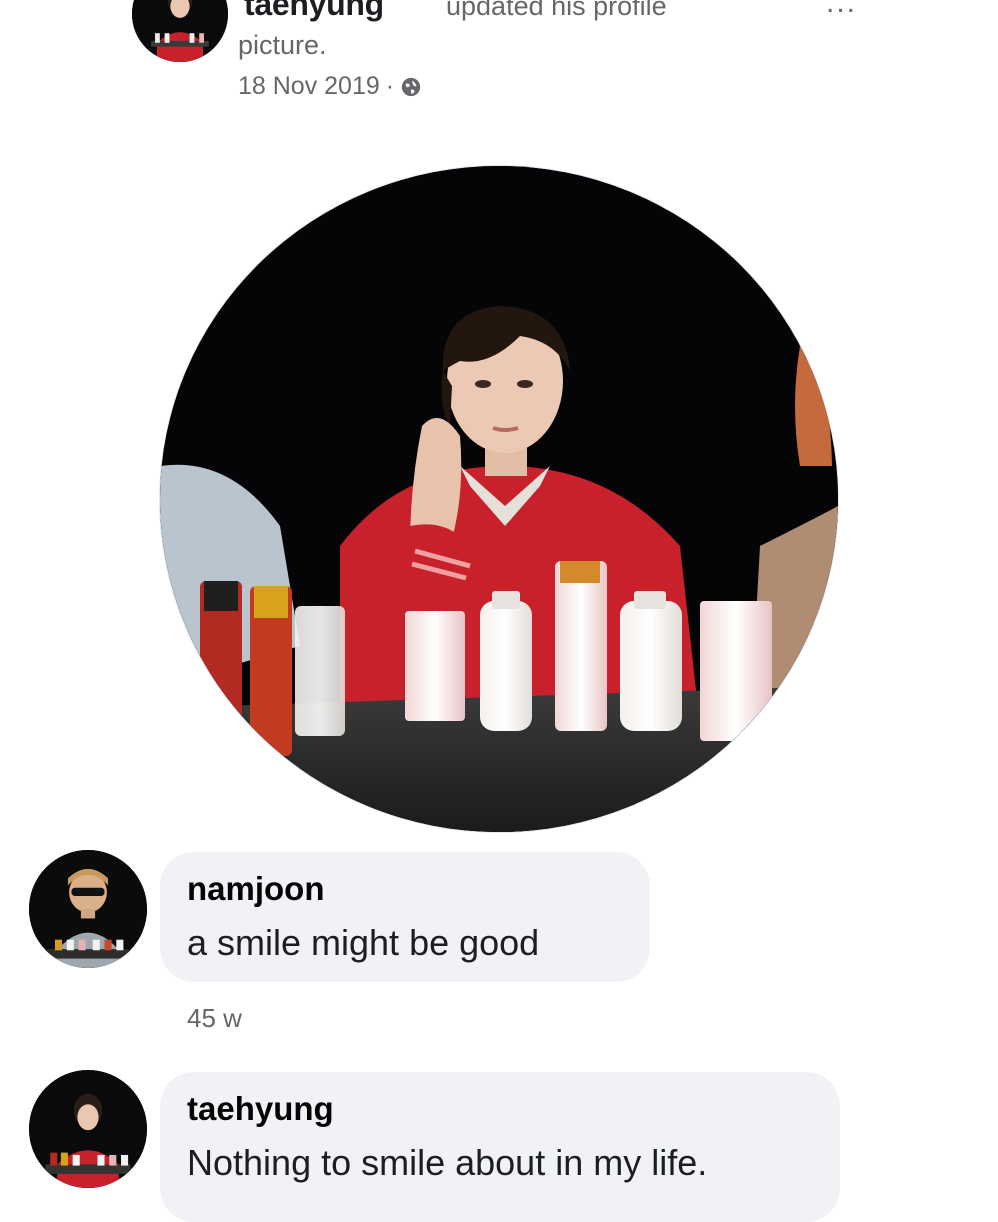  Describe the element at coordinates (556, 10) in the screenshot. I see `post-action-text: updated his profile` at that location.